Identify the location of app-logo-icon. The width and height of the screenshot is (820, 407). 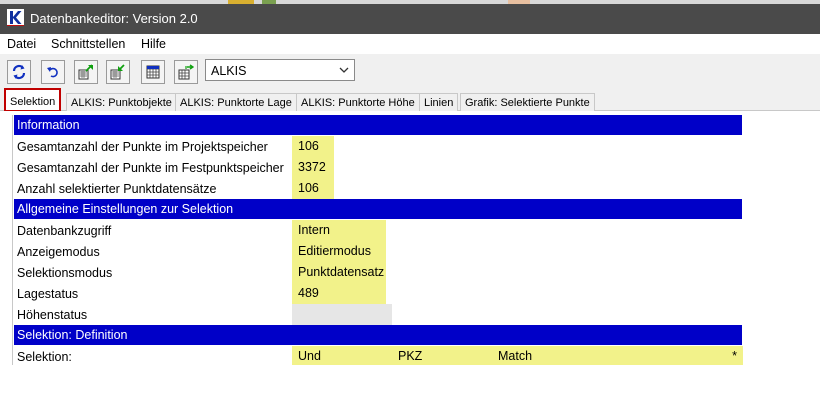
(15, 17).